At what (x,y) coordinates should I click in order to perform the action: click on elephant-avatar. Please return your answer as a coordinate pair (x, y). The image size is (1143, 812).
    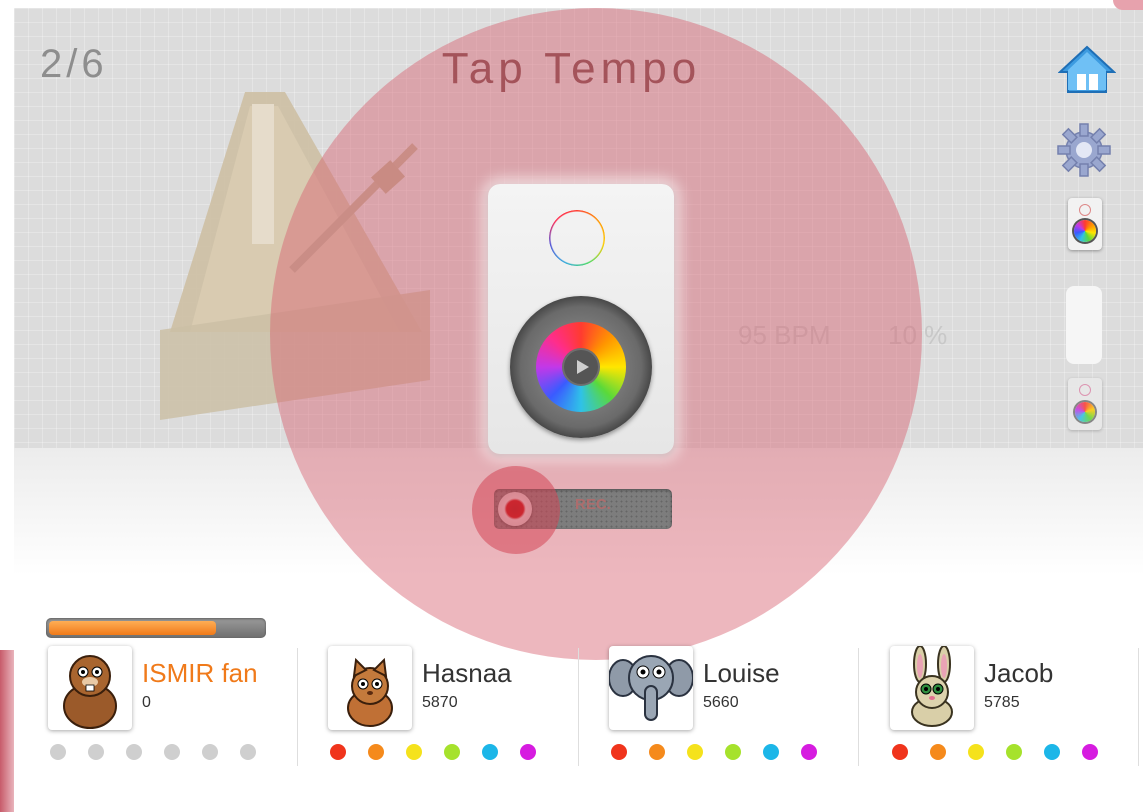
    Looking at the image, I should click on (651, 688).